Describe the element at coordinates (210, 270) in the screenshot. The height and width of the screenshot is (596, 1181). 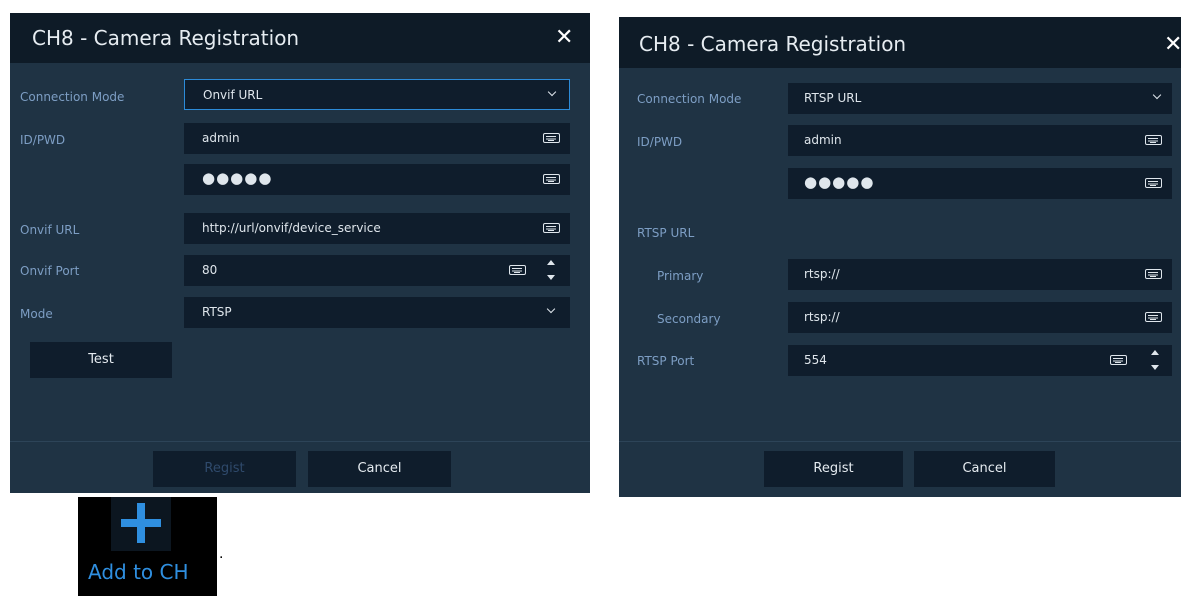
I see `onvif-port-value: 80` at that location.